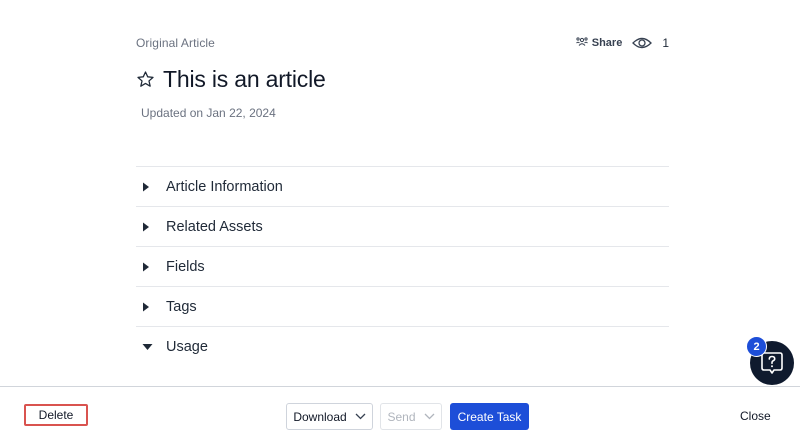 The height and width of the screenshot is (433, 800). I want to click on caret-down-icon, so click(151, 347).